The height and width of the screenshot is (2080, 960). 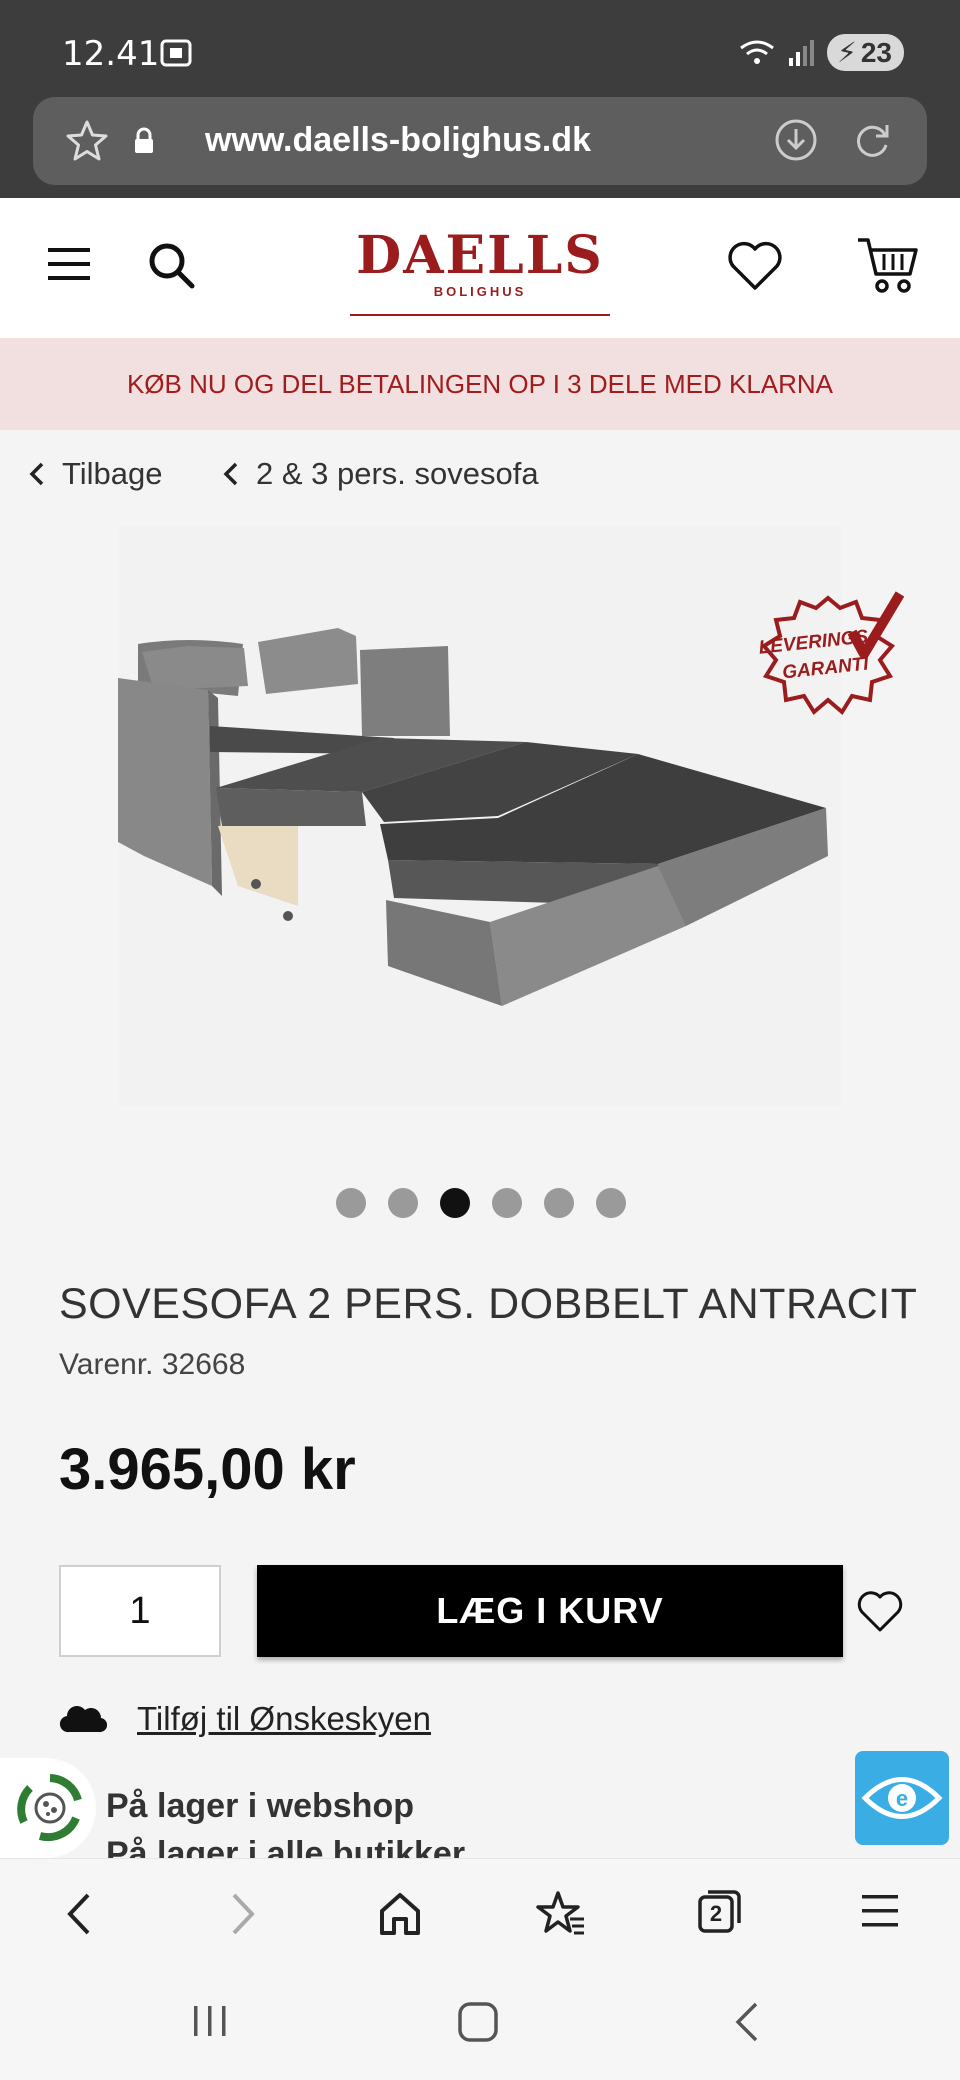 What do you see at coordinates (561, 1914) in the screenshot?
I see `bookmarks-icon` at bounding box center [561, 1914].